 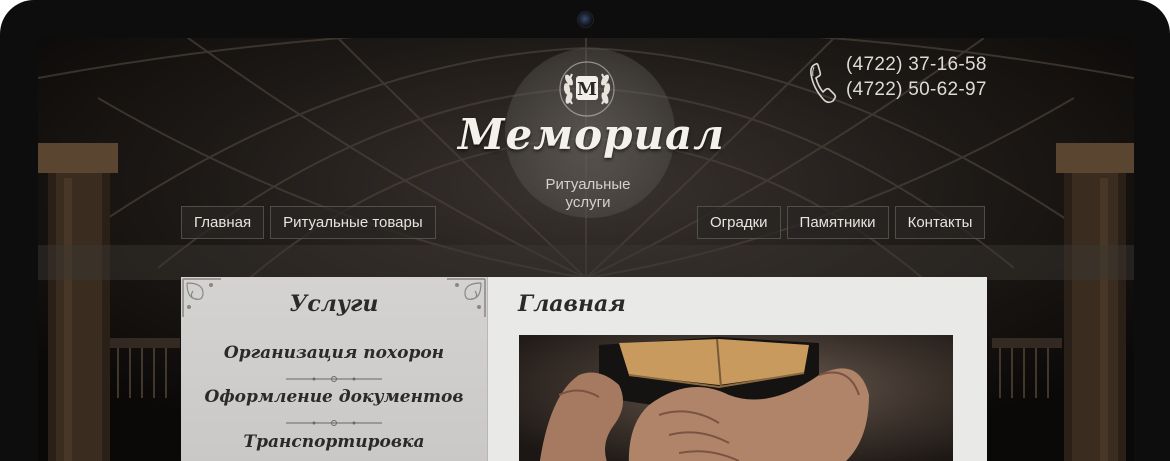 I want to click on camera-icon, so click(x=585, y=19).